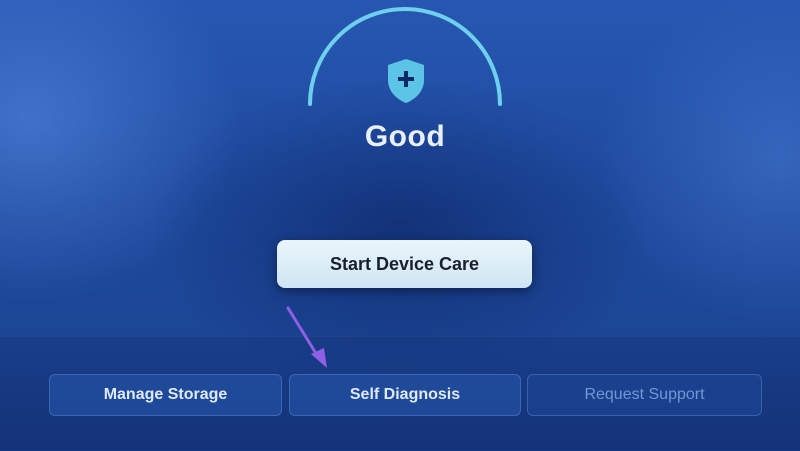 The height and width of the screenshot is (451, 800). I want to click on manage-storage-button: Manage Storage, so click(165, 395).